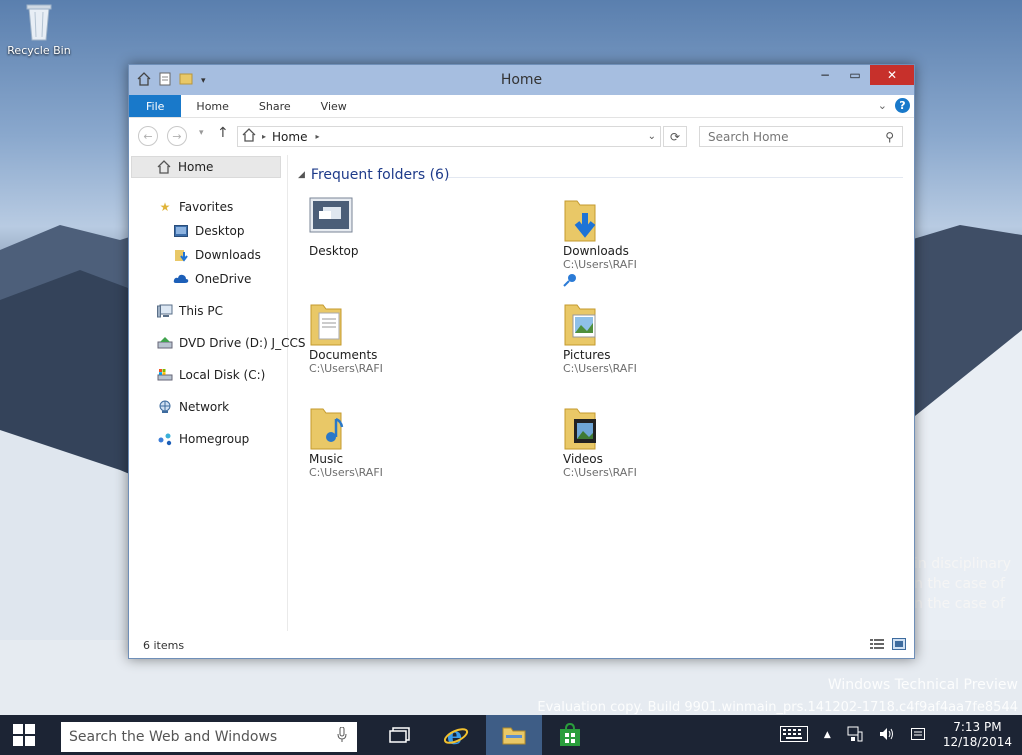  Describe the element at coordinates (663, 243) in the screenshot. I see `folder-downloads: Downloads C:\Users\RAFI` at that location.